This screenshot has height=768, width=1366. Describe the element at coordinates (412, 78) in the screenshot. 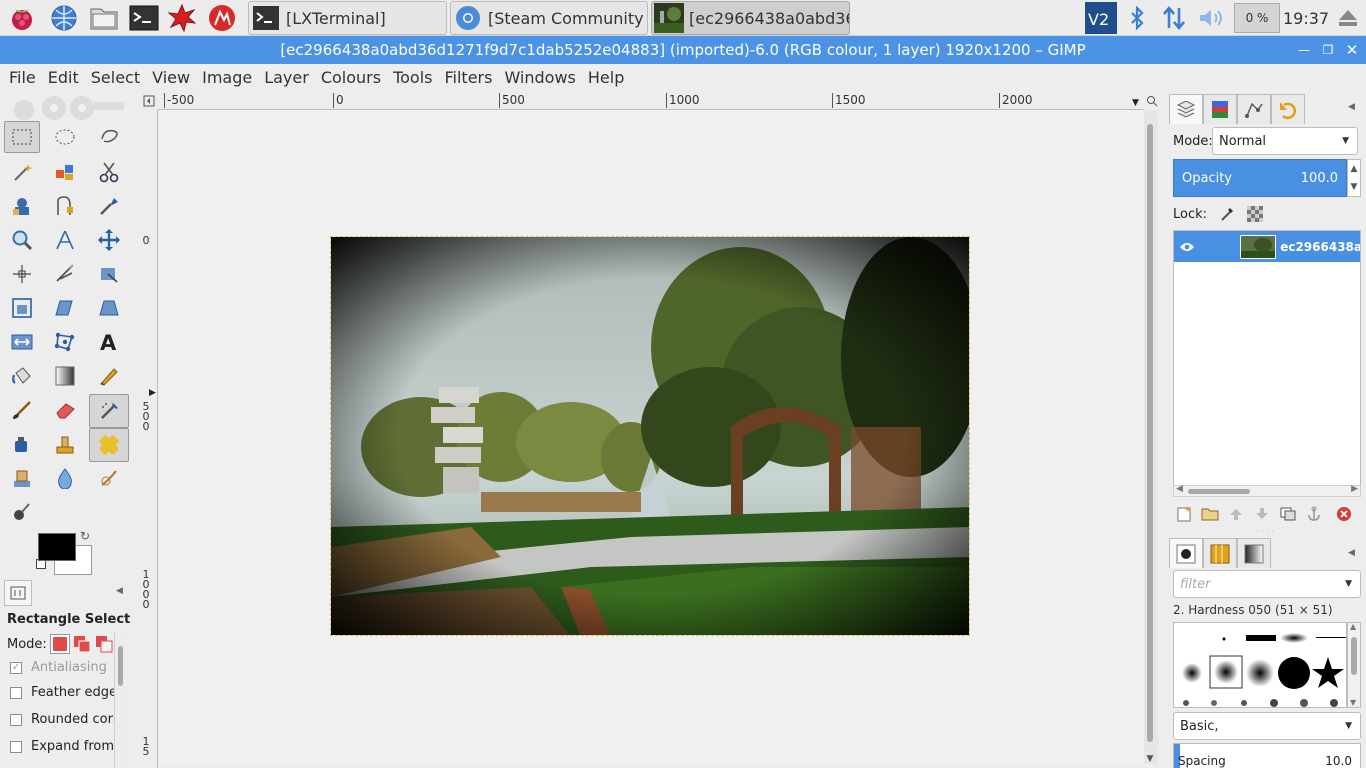

I see `menu-tools: Tools` at that location.